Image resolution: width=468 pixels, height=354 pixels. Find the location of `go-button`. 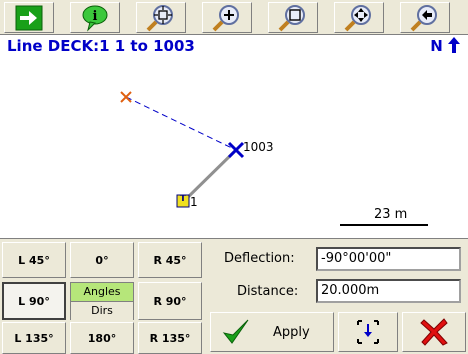

go-button is located at coordinates (29, 17).